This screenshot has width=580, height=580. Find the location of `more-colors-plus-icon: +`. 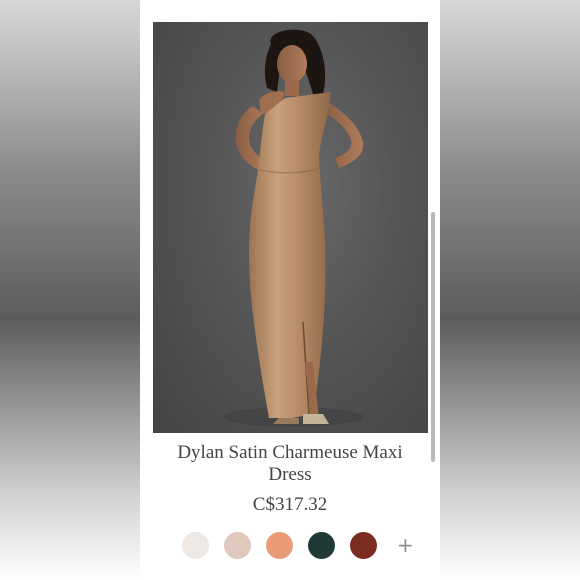

more-colors-plus-icon: + is located at coordinates (405, 545).